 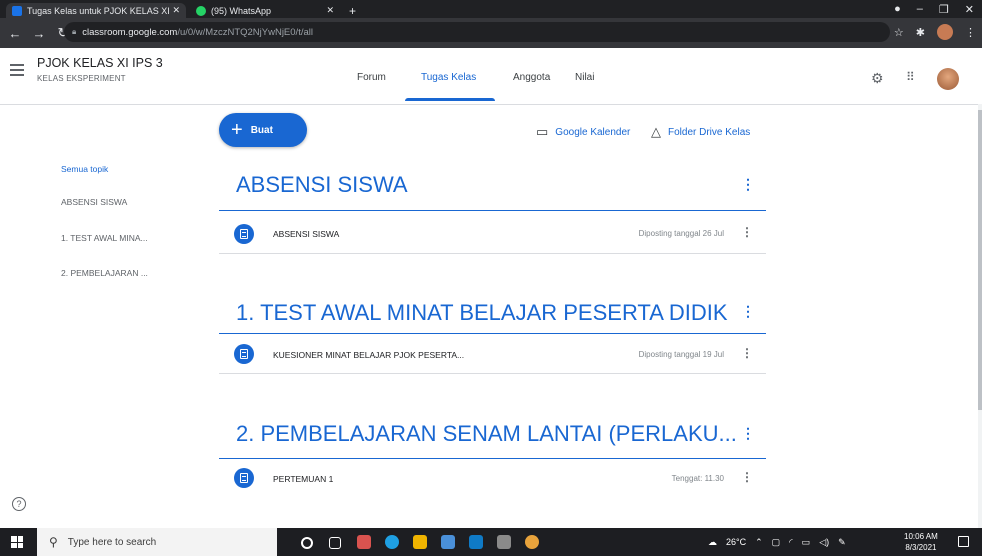 I want to click on browser-tab-title: (95) WhatsApp, so click(x=241, y=10).